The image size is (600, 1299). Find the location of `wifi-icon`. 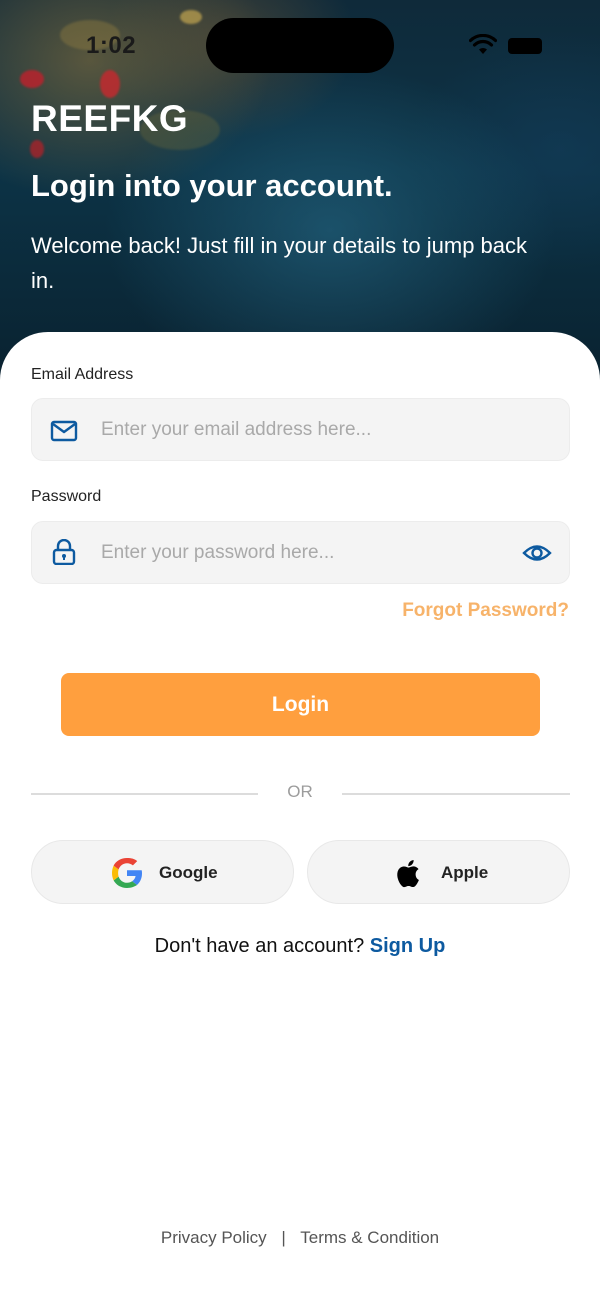

wifi-icon is located at coordinates (483, 44).